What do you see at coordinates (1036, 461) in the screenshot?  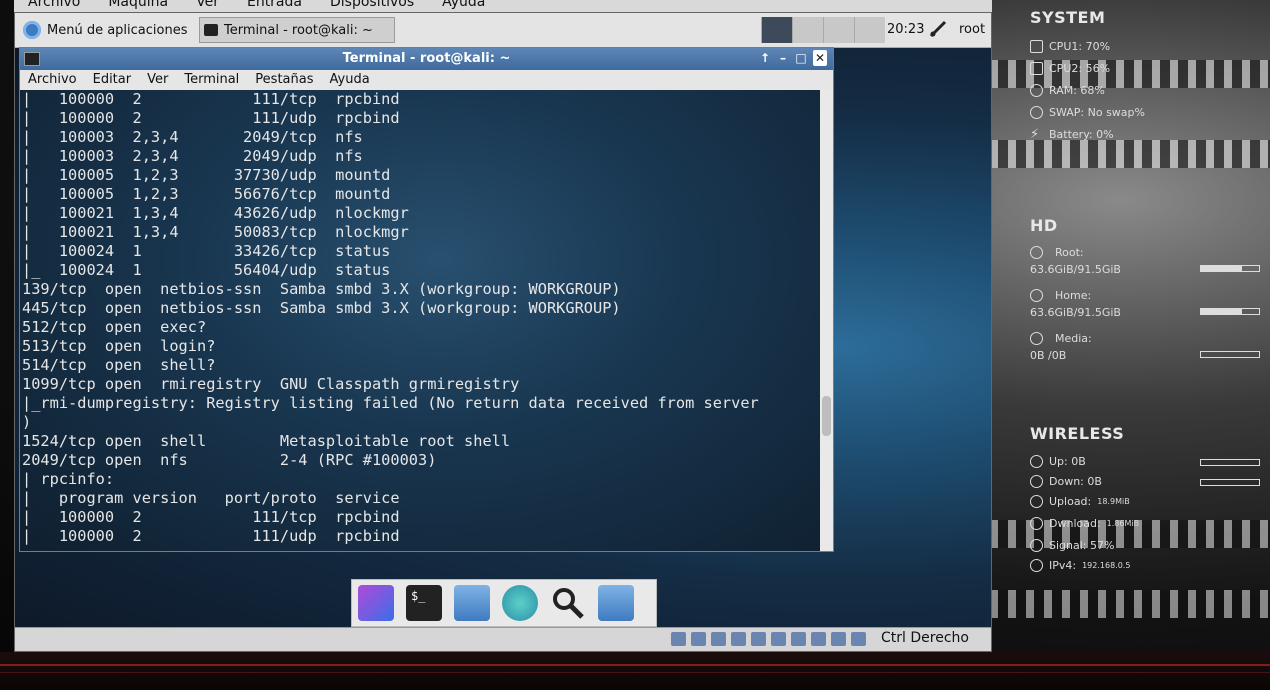 I see `upload-arrow-icon` at bounding box center [1036, 461].